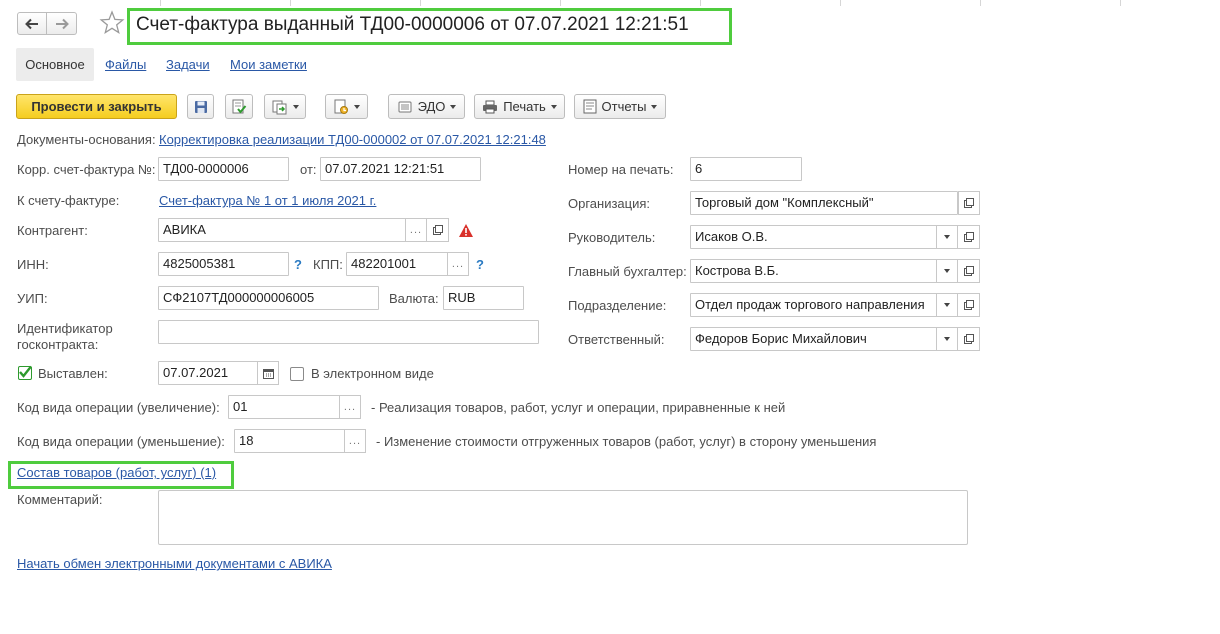 The height and width of the screenshot is (634, 1220). I want to click on manager-dropdown-button, so click(947, 237).